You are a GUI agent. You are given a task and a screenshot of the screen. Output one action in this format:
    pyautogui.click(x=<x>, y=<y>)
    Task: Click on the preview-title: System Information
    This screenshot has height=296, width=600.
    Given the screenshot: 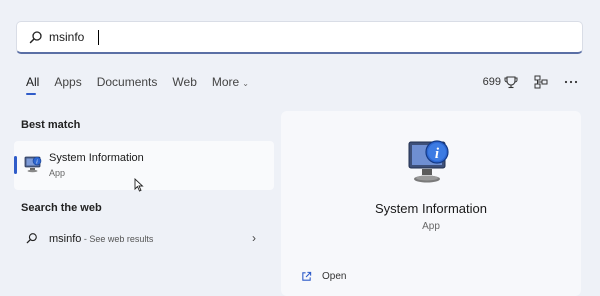 What is the action you would take?
    pyautogui.click(x=431, y=208)
    